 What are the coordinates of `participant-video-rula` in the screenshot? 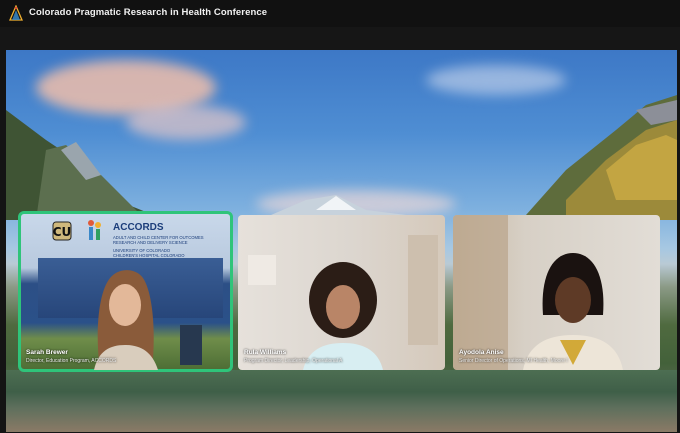 It's located at (343, 316).